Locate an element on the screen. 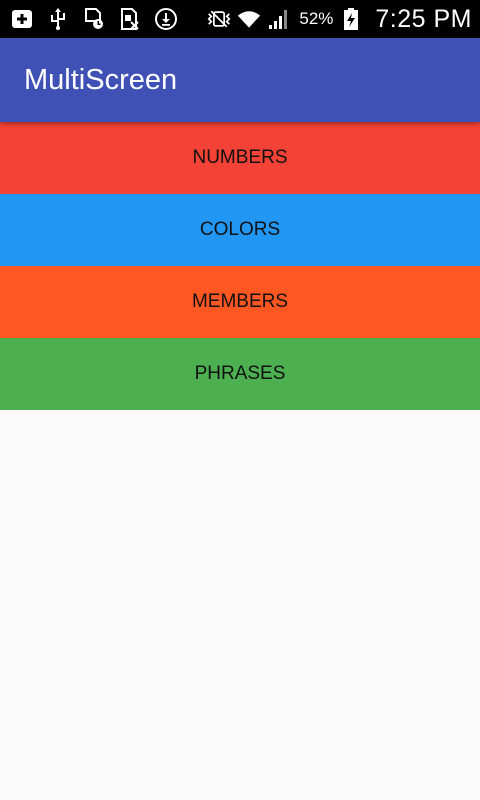 The image size is (480, 800). category-label: MEMBERS is located at coordinates (240, 301).